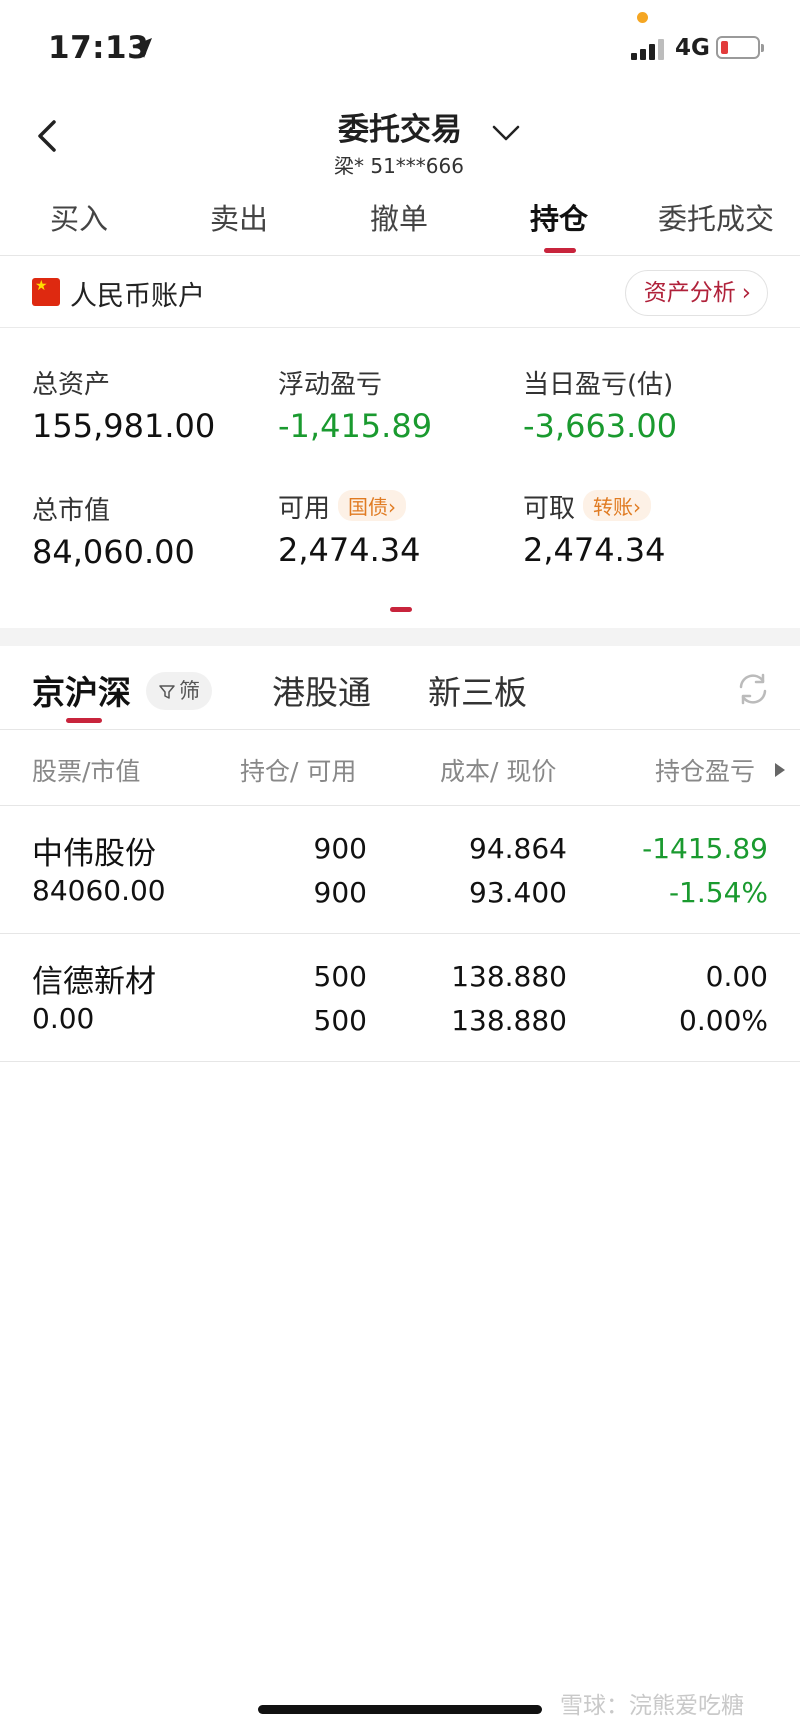  I want to click on tab-sell: 卖出, so click(239, 217).